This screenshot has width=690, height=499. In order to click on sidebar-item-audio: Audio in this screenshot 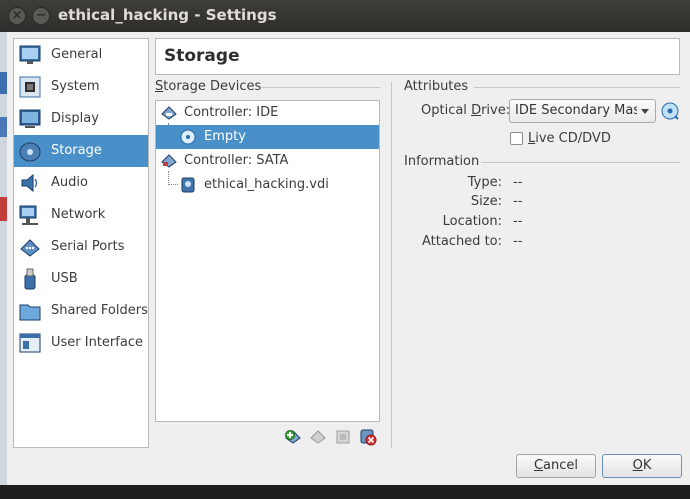, I will do `click(81, 183)`.